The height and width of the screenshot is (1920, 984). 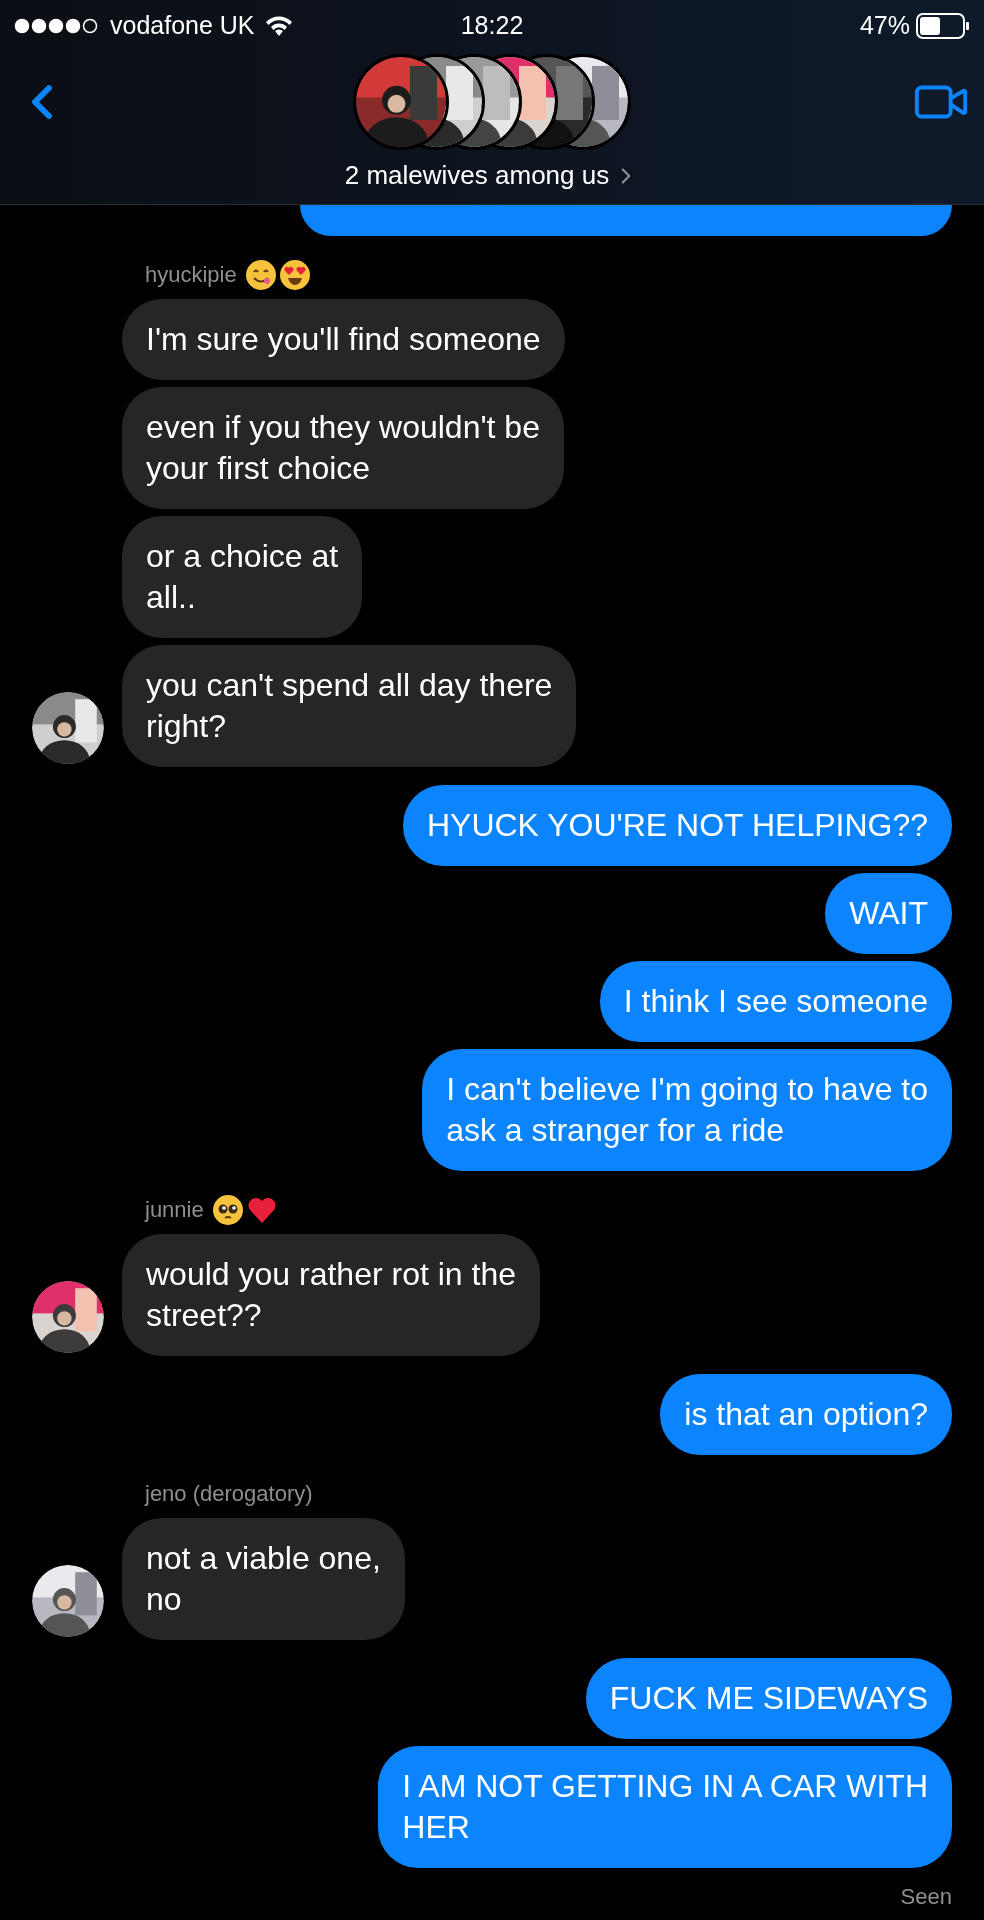 What do you see at coordinates (943, 26) in the screenshot?
I see `battery-icon` at bounding box center [943, 26].